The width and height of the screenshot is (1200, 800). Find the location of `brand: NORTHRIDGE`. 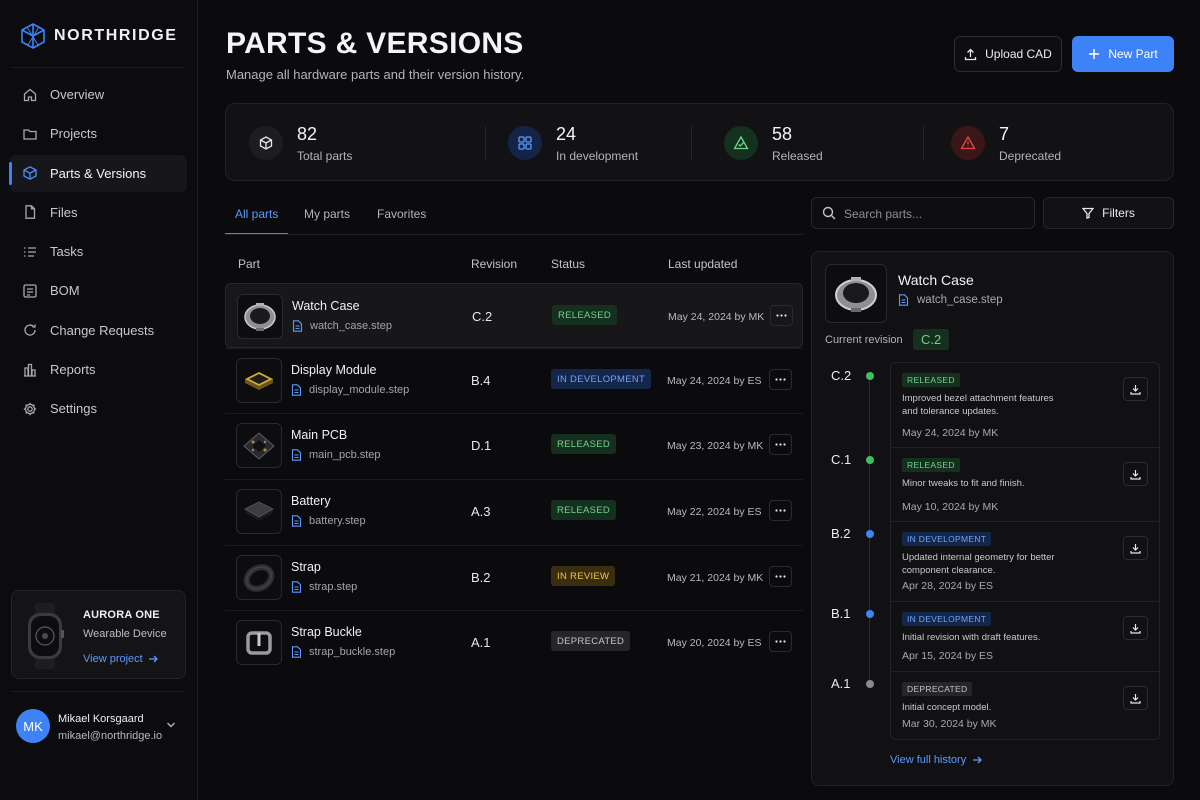

brand: NORTHRIDGE is located at coordinates (99, 36).